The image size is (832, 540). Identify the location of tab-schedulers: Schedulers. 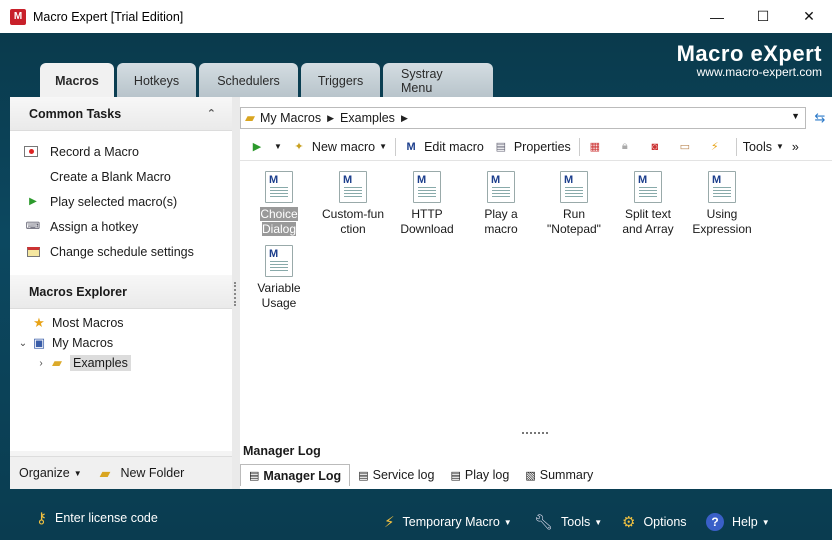
(248, 80).